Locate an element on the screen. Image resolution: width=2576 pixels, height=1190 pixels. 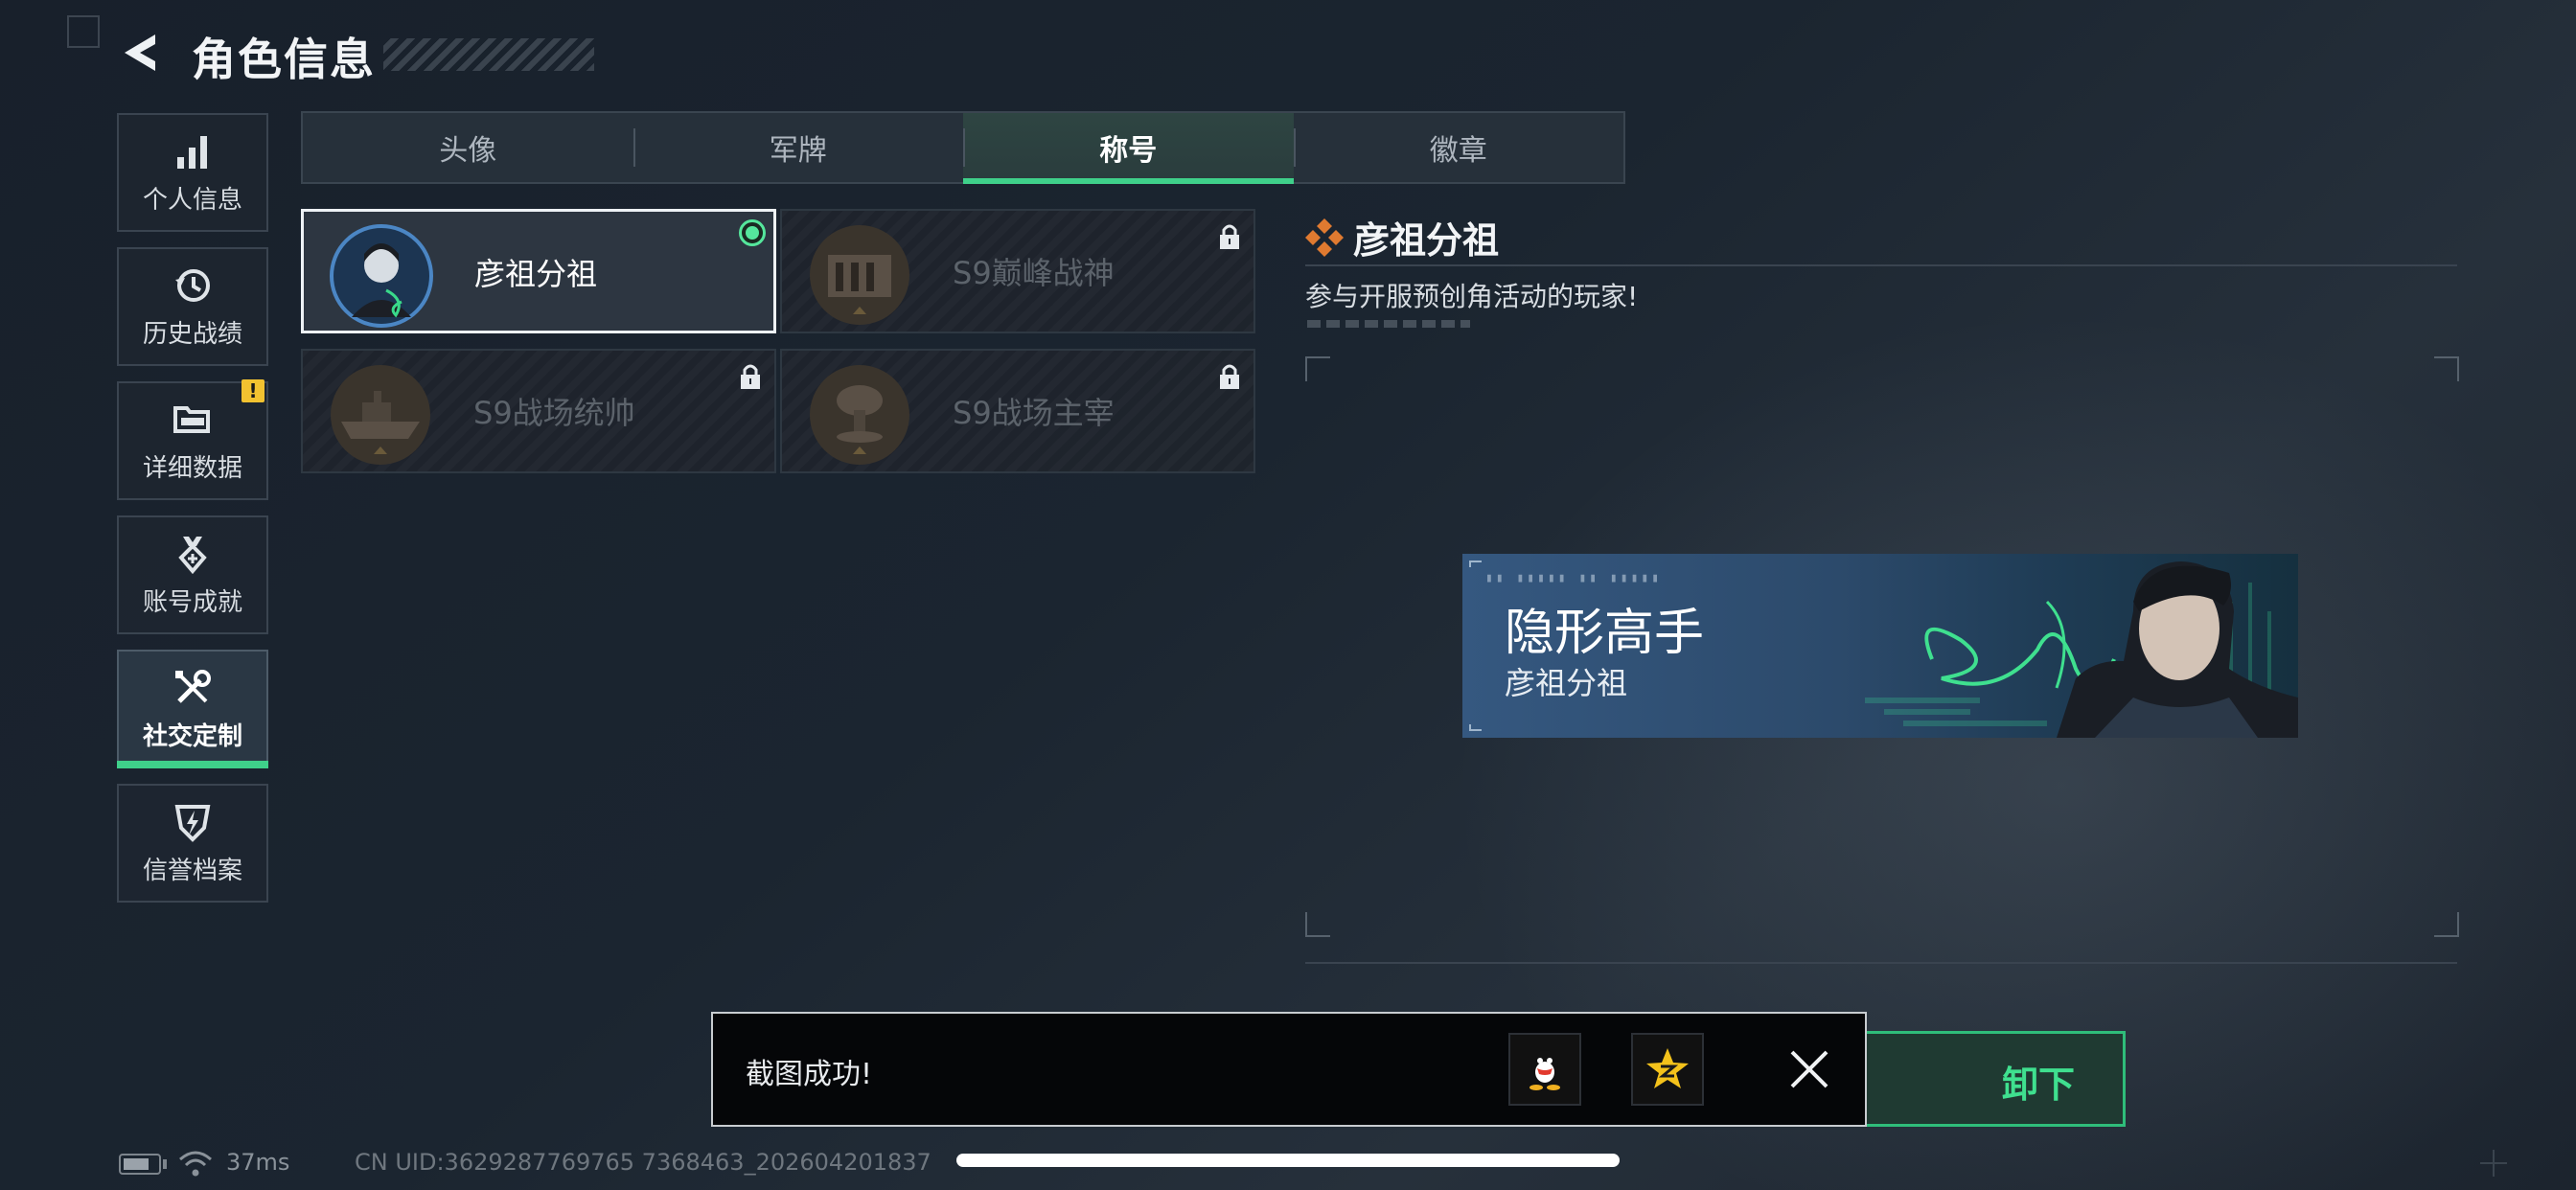
back-arrow-icon is located at coordinates (140, 53).